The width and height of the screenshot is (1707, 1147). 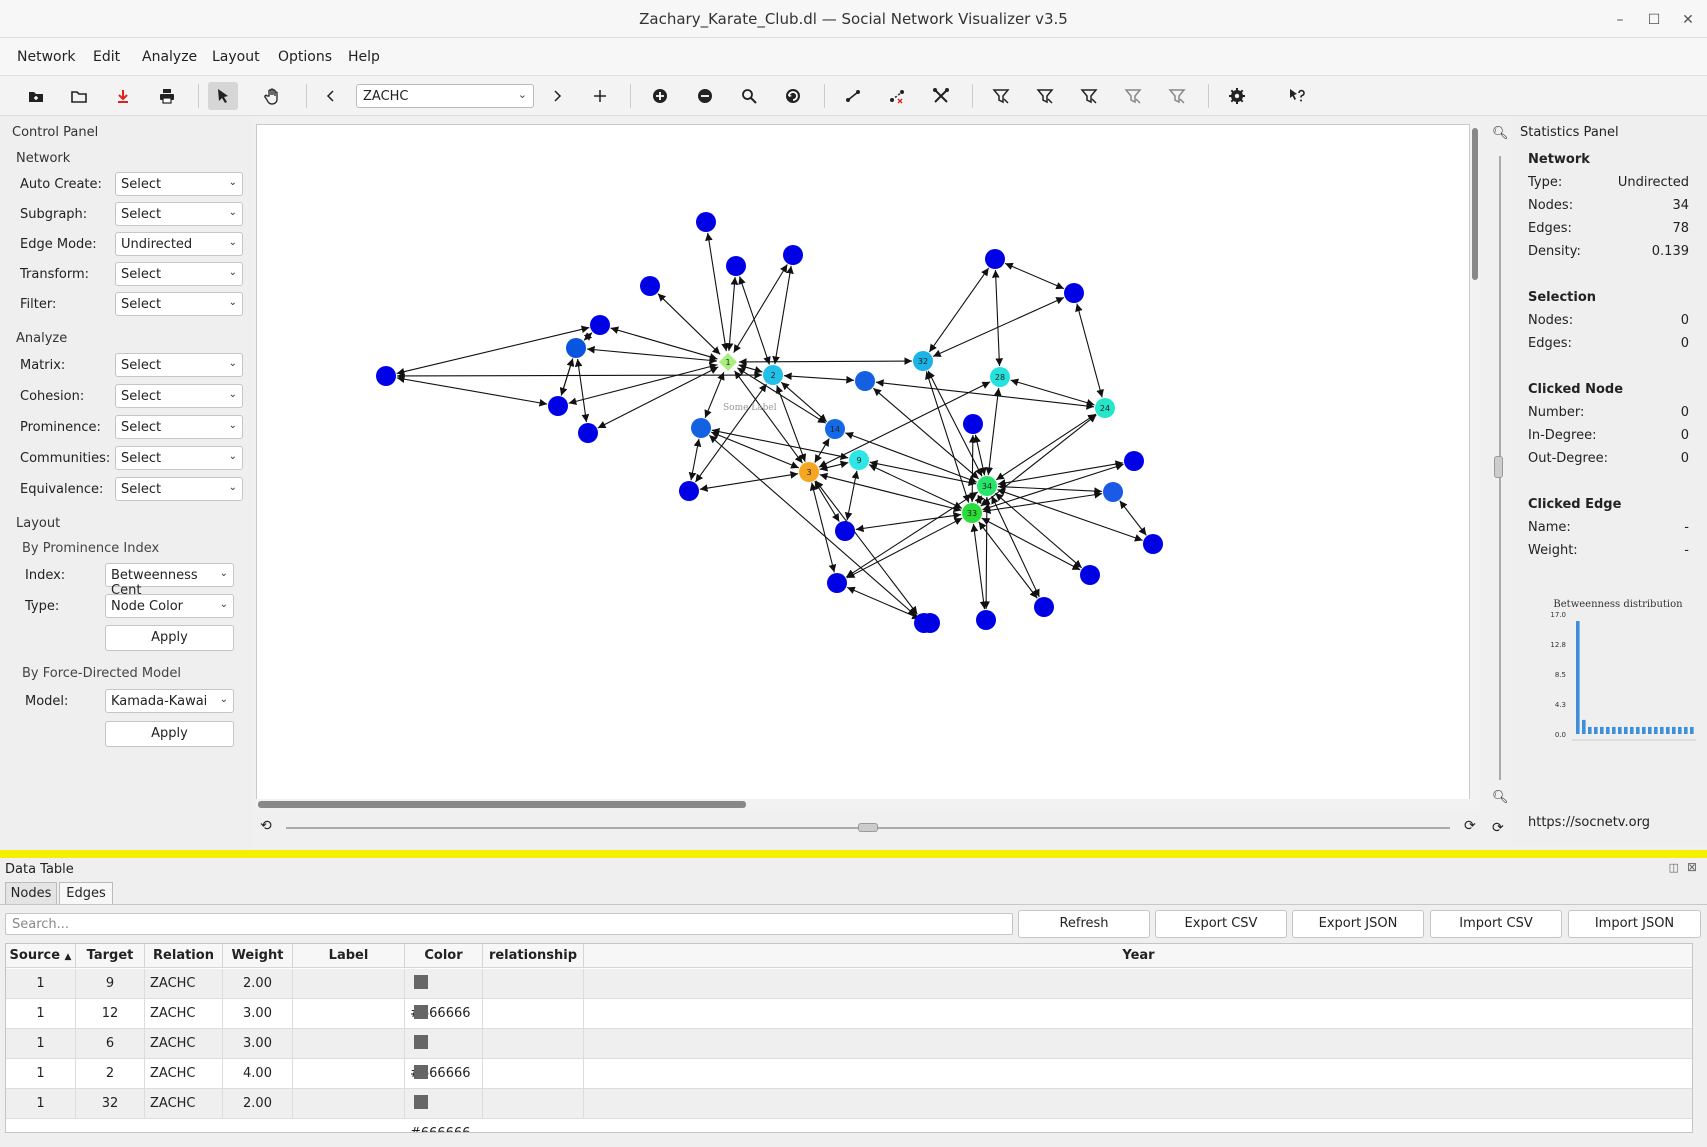 I want to click on menu-edit: Edit, so click(x=106, y=57).